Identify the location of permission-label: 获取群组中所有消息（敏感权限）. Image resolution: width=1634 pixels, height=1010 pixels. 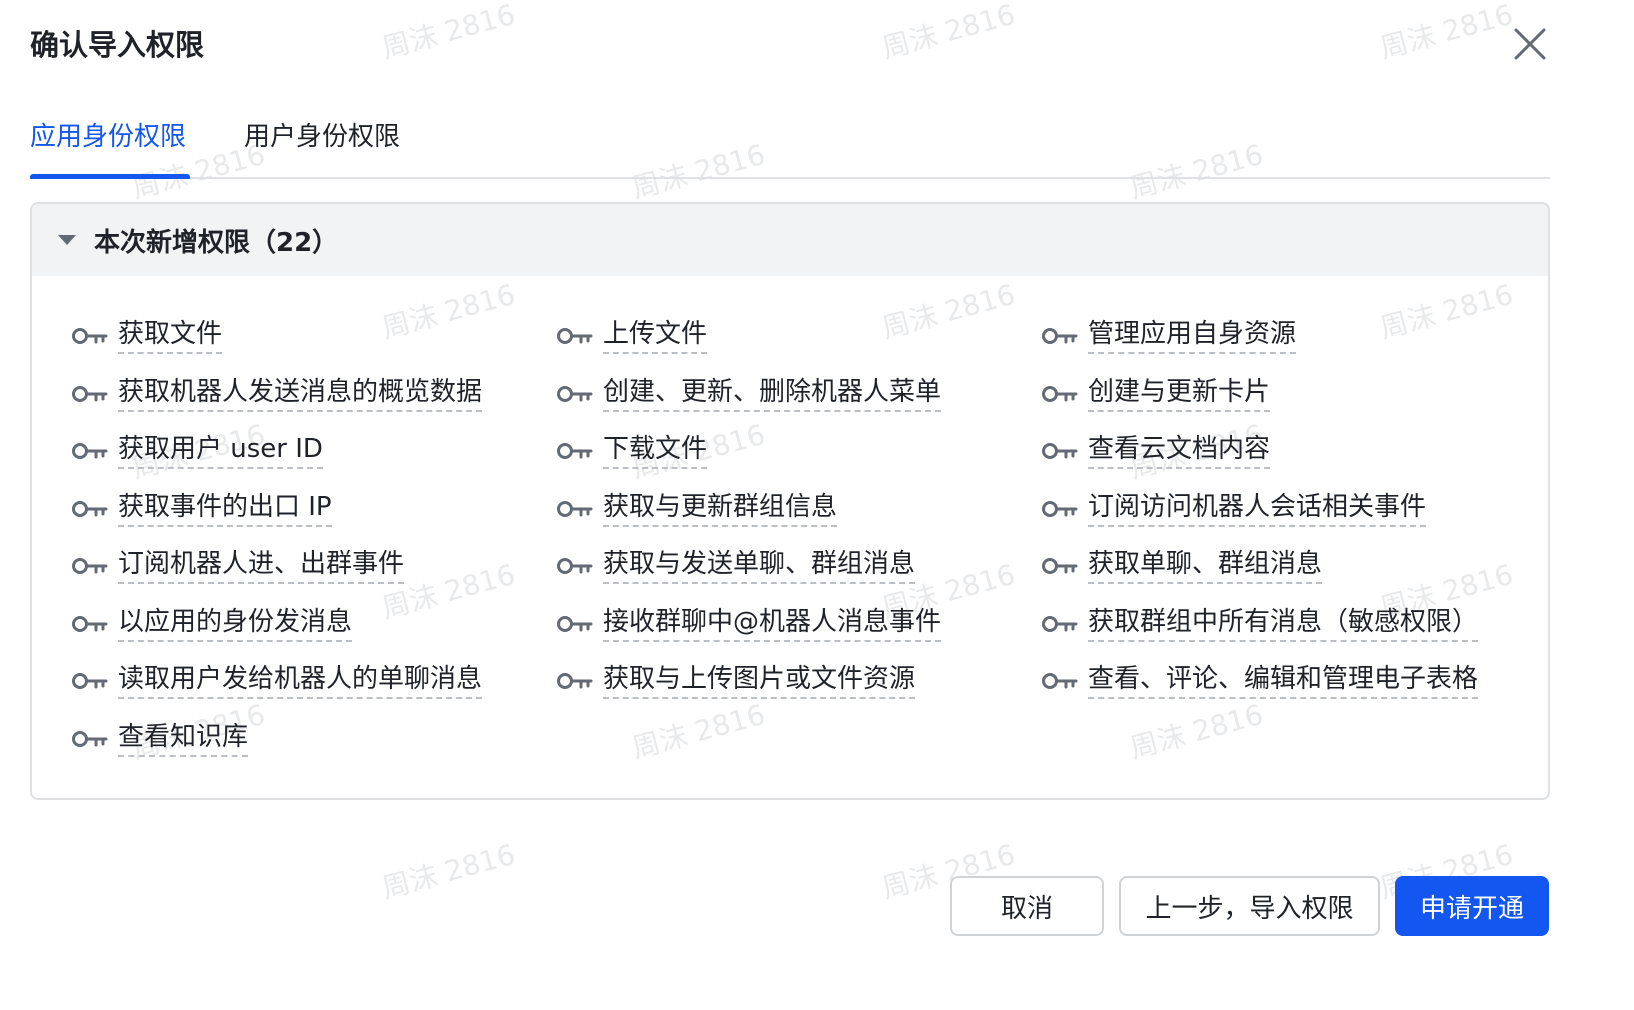
(1283, 624).